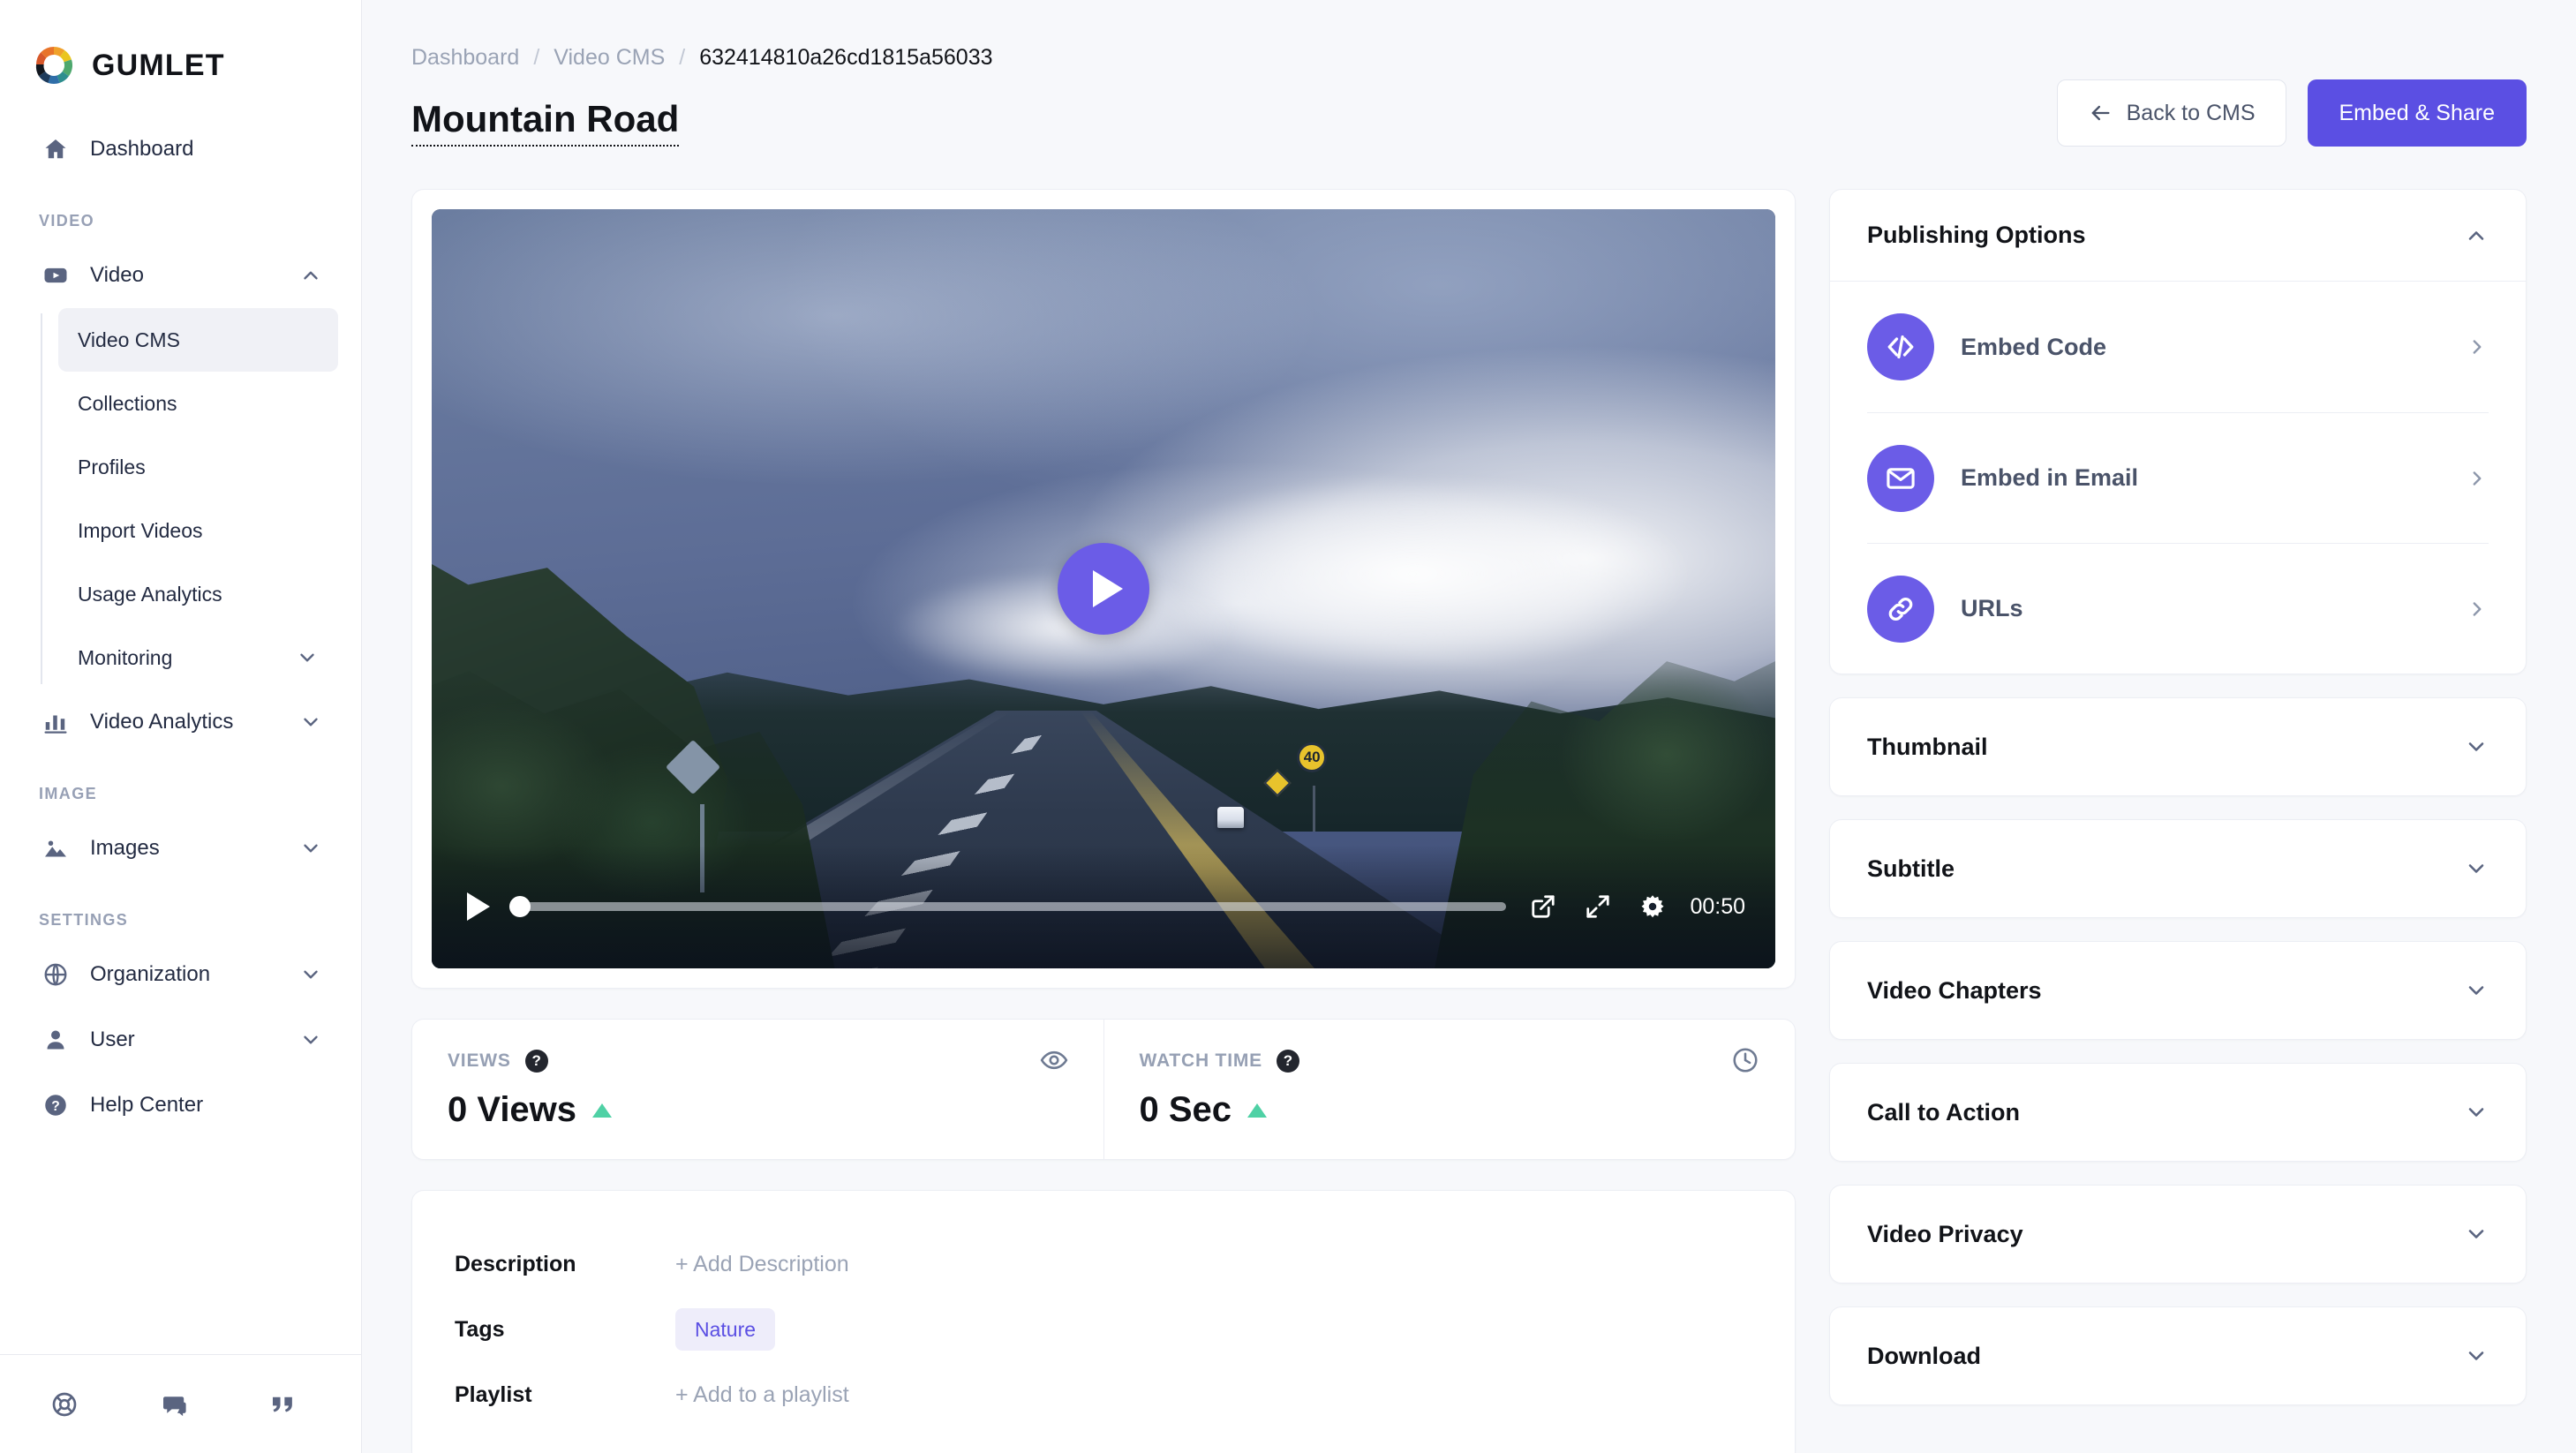  What do you see at coordinates (479, 907) in the screenshot?
I see `play-icon` at bounding box center [479, 907].